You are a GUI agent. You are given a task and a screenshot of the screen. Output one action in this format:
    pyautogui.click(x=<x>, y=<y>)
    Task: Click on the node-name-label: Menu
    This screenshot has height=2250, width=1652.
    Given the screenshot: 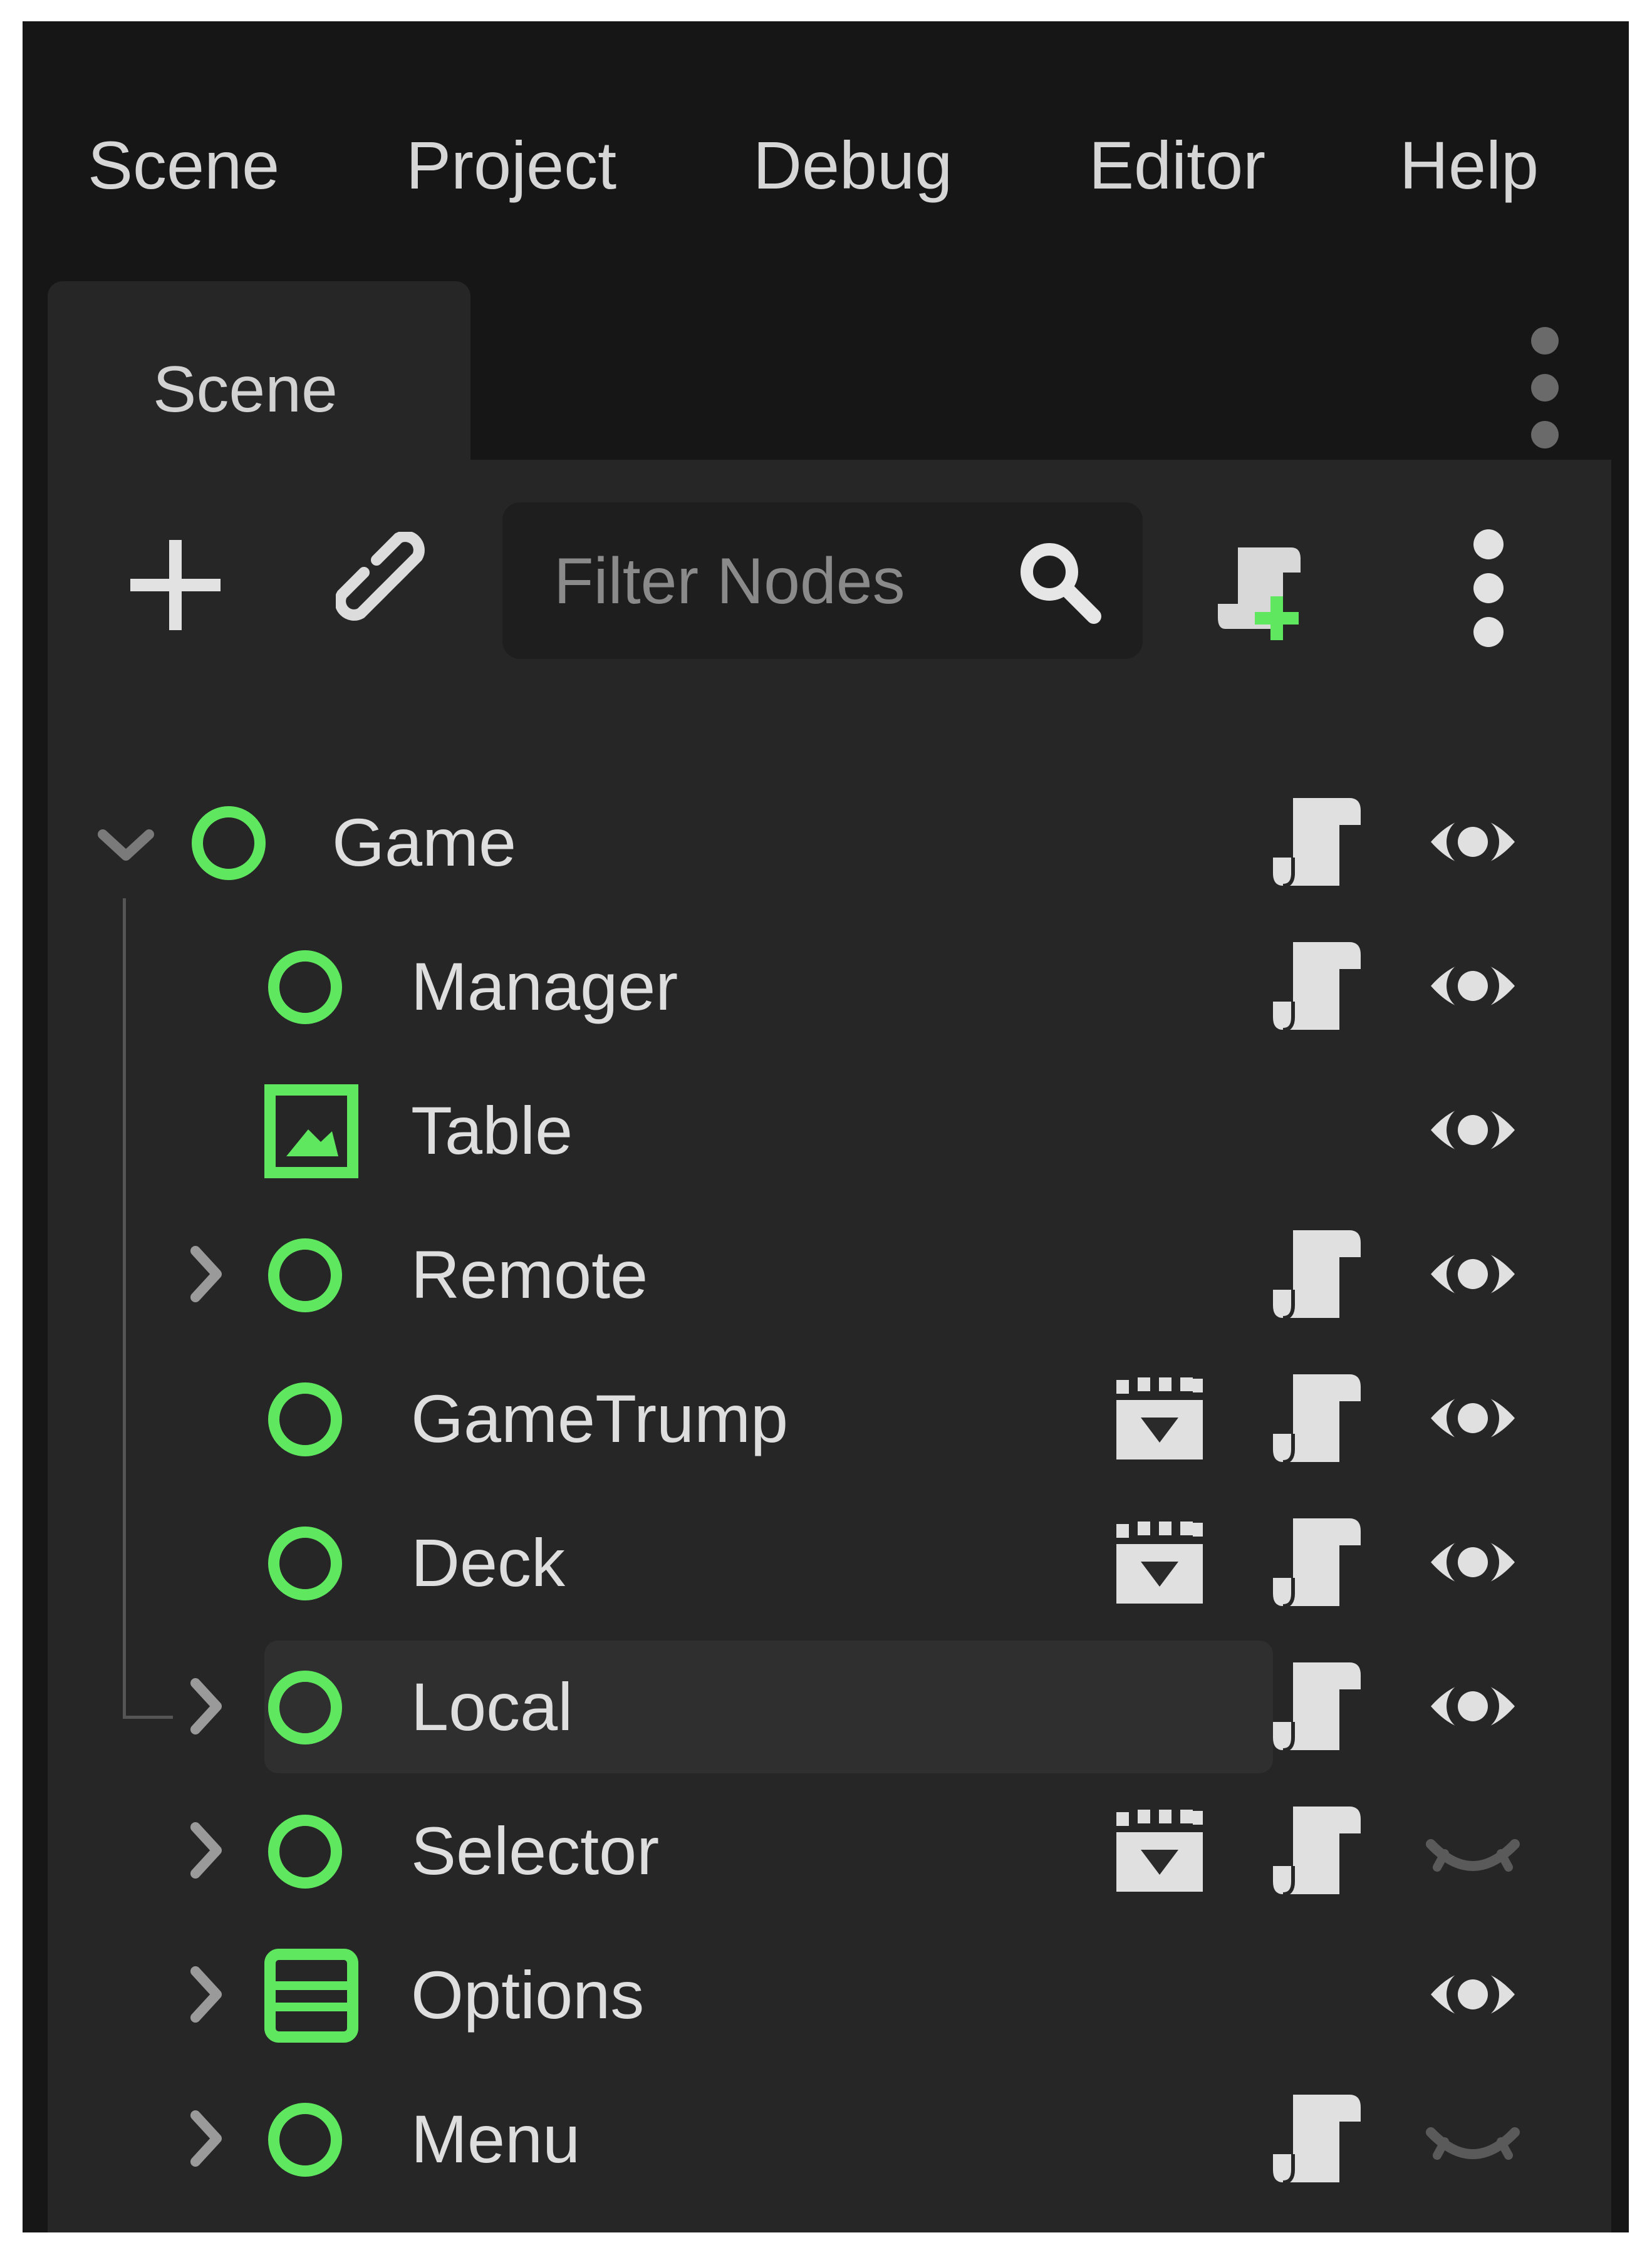 What is the action you would take?
    pyautogui.click(x=496, y=2139)
    